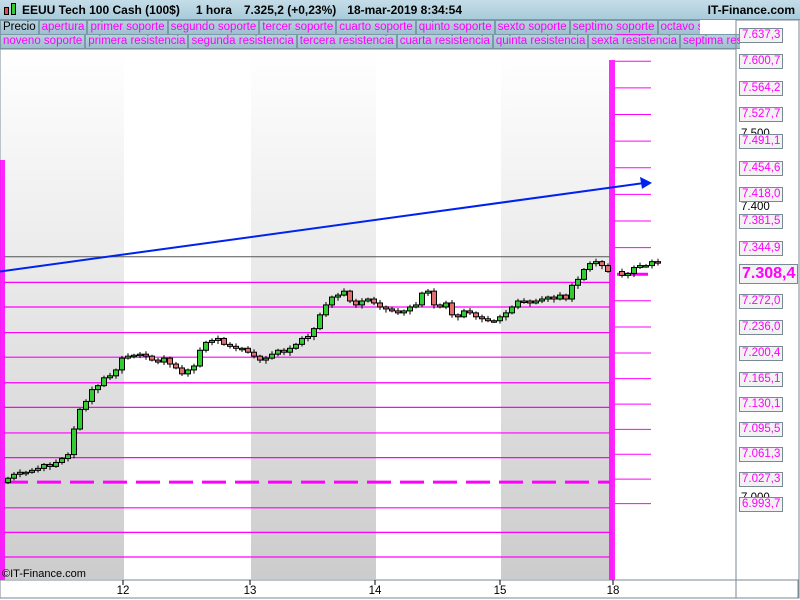  I want to click on level-price-label: 7.381,5, so click(761, 221).